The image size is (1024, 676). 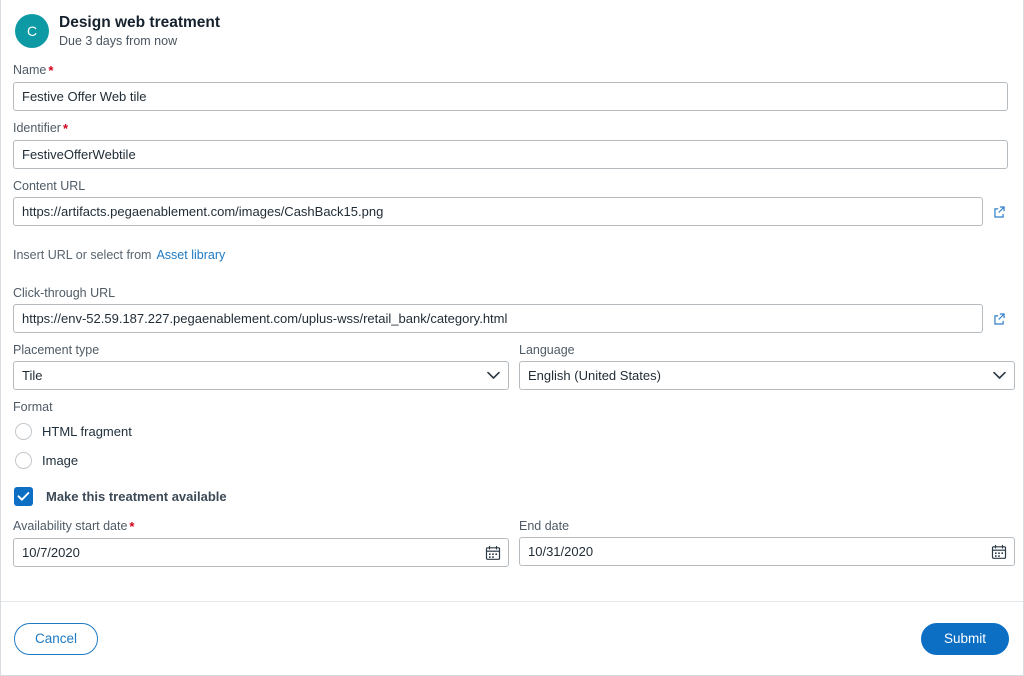 I want to click on asset-library-link: Asset library, so click(x=190, y=255).